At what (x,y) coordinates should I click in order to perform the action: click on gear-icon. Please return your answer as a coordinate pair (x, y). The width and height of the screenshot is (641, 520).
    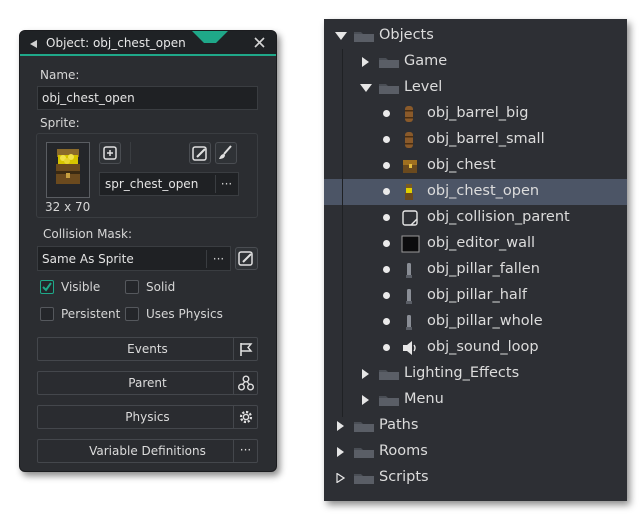
    Looking at the image, I should click on (246, 417).